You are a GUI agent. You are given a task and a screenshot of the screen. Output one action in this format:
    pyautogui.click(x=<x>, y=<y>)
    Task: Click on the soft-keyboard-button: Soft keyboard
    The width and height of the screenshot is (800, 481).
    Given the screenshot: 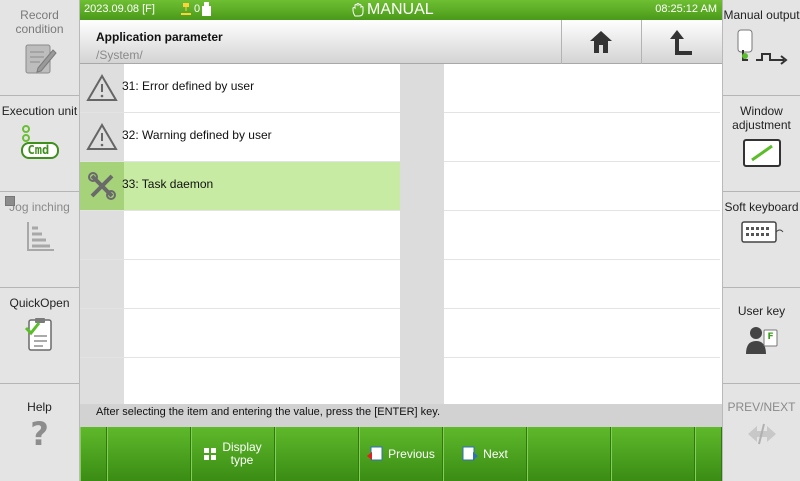 What is the action you would take?
    pyautogui.click(x=761, y=240)
    